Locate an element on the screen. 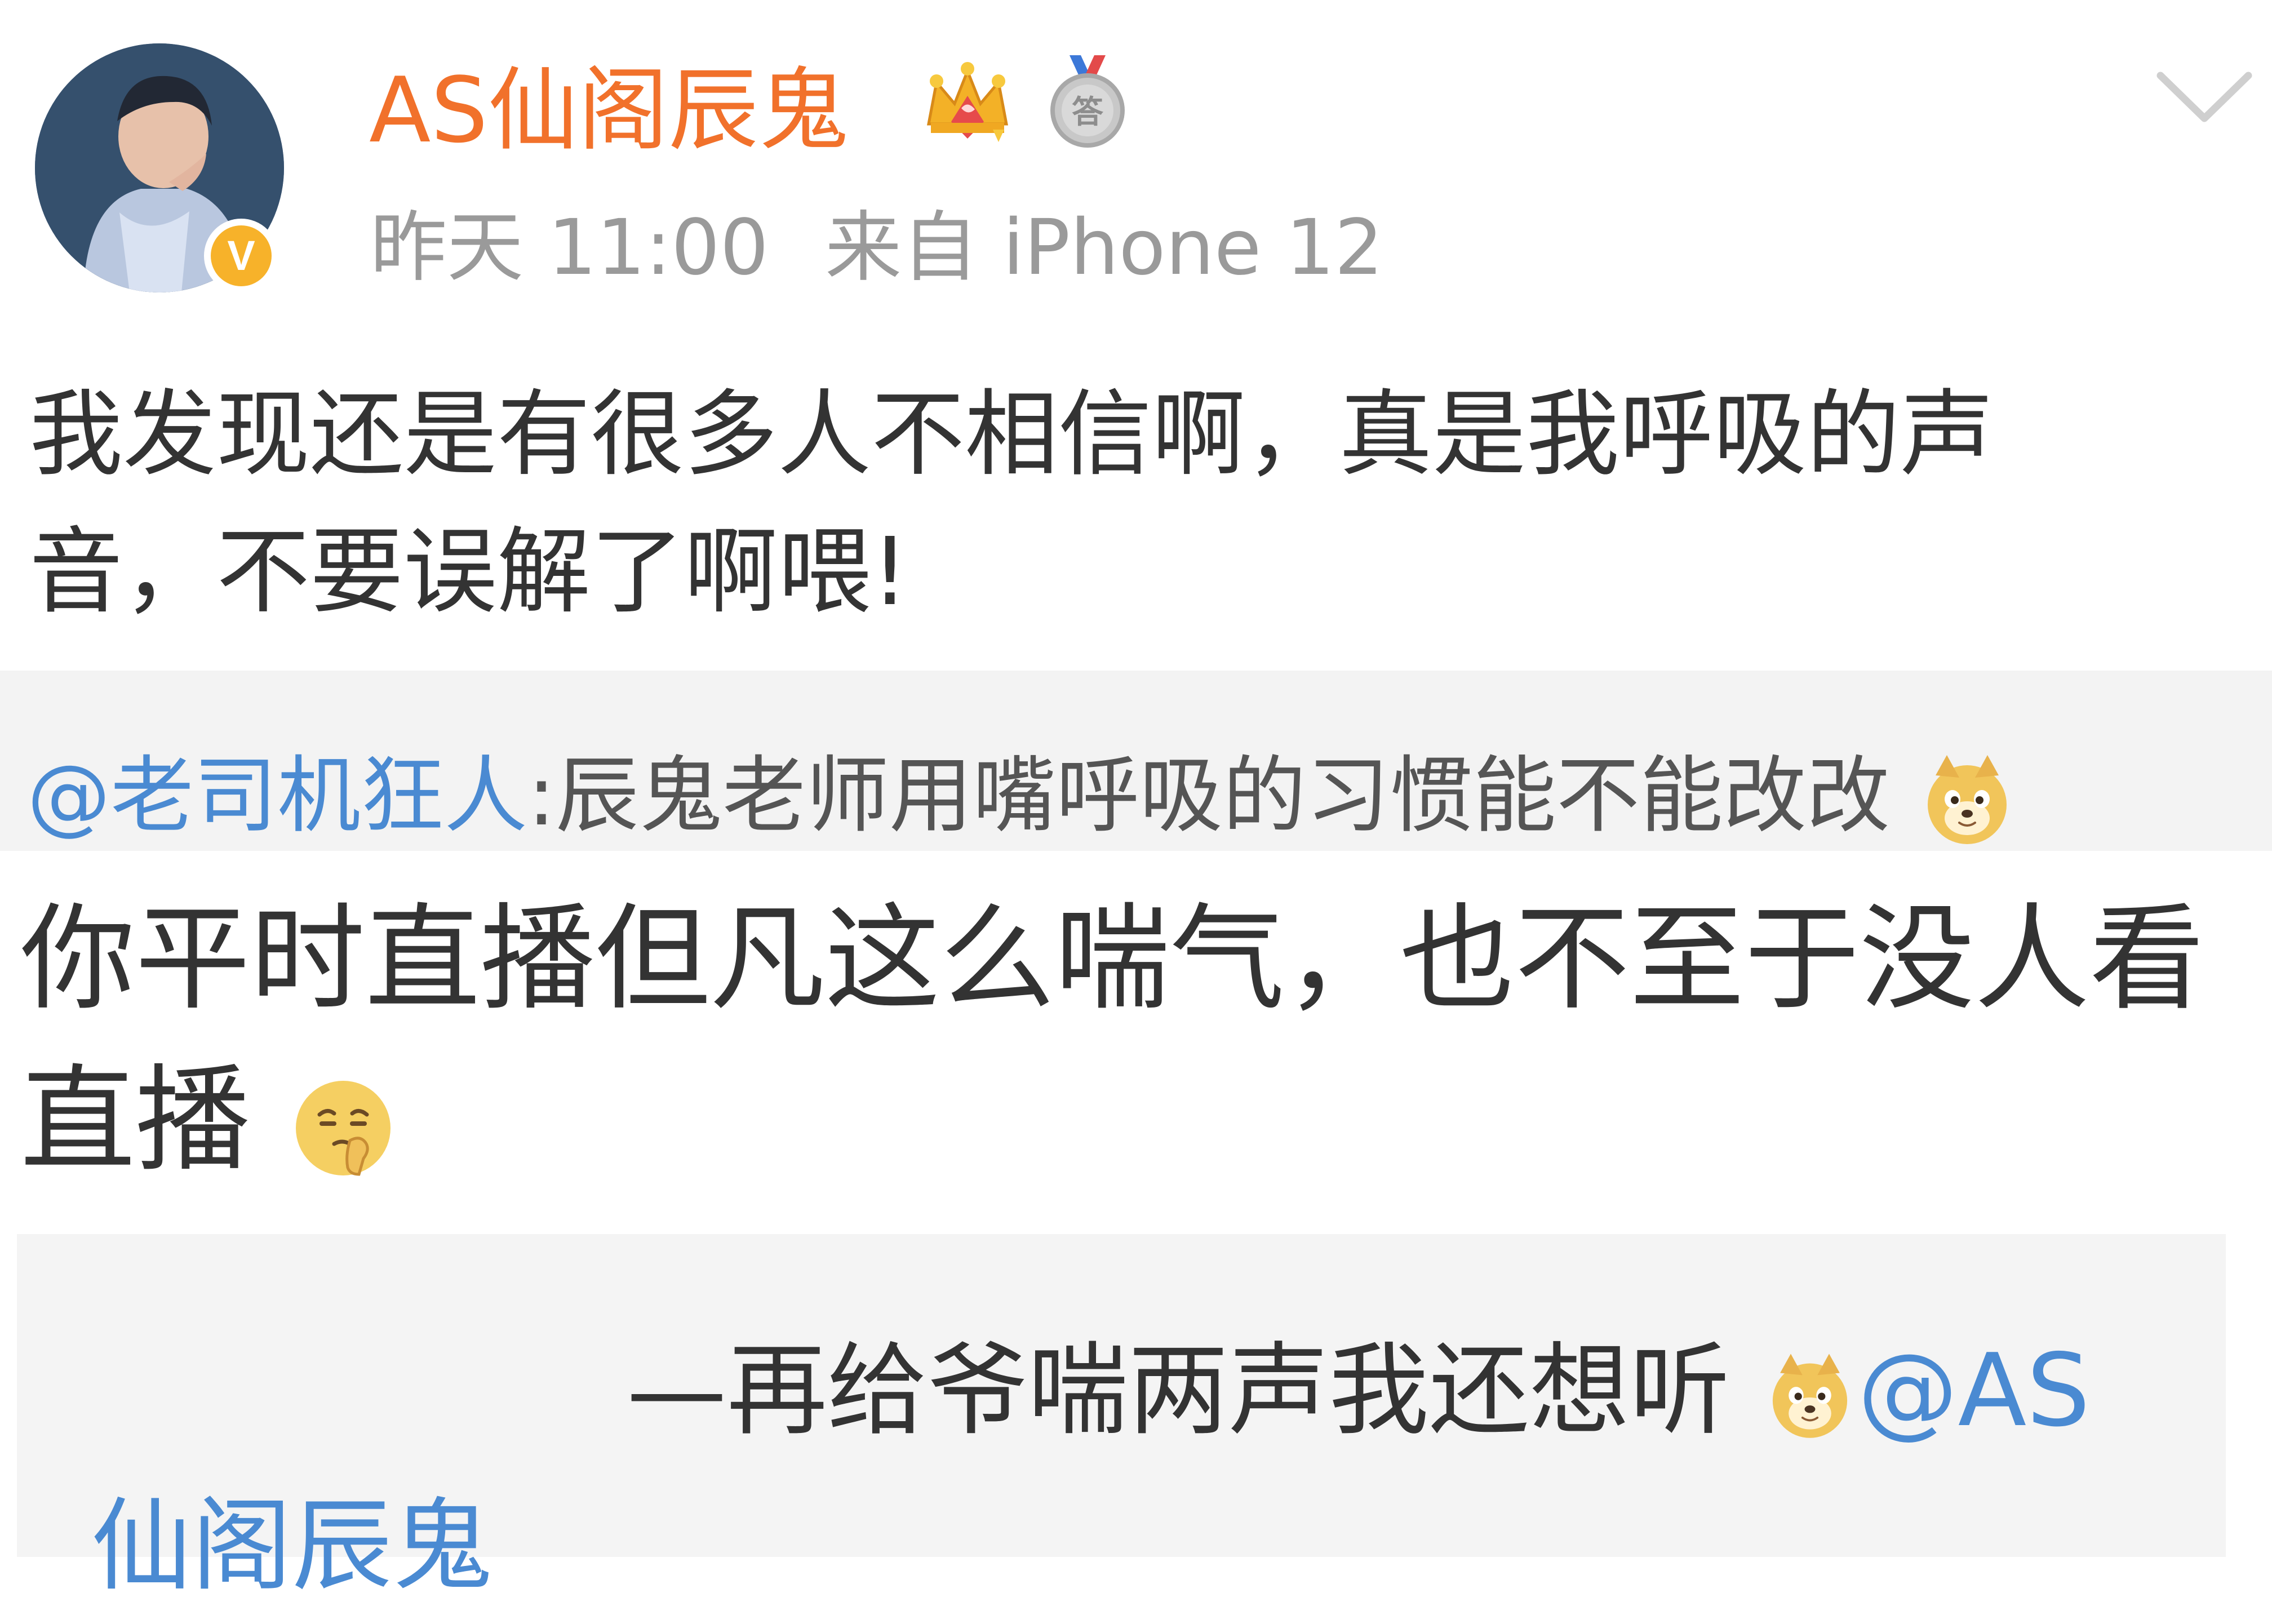 Image resolution: width=2272 pixels, height=1624 pixels. shush-emoji is located at coordinates (342, 1128).